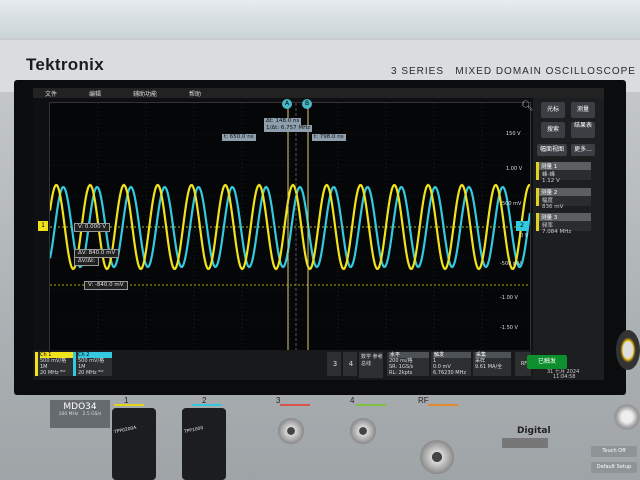 This screenshot has height=480, width=640. What do you see at coordinates (318, 93) in the screenshot?
I see `menu-bar: 文件 编辑 辅助功能 帮助` at bounding box center [318, 93].